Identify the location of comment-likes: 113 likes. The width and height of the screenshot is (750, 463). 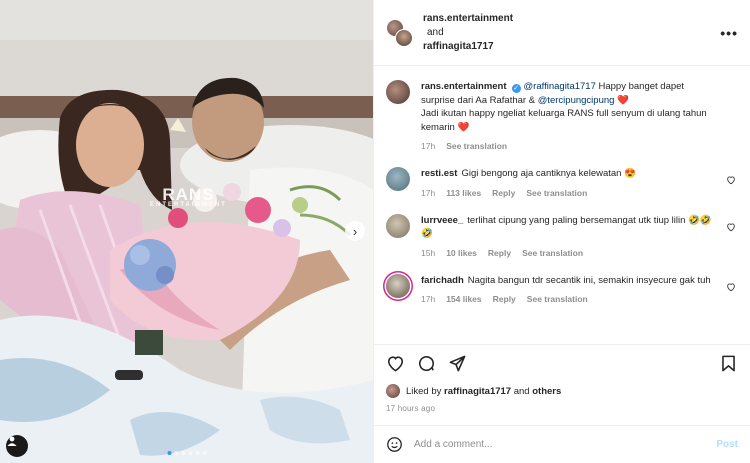
(463, 193).